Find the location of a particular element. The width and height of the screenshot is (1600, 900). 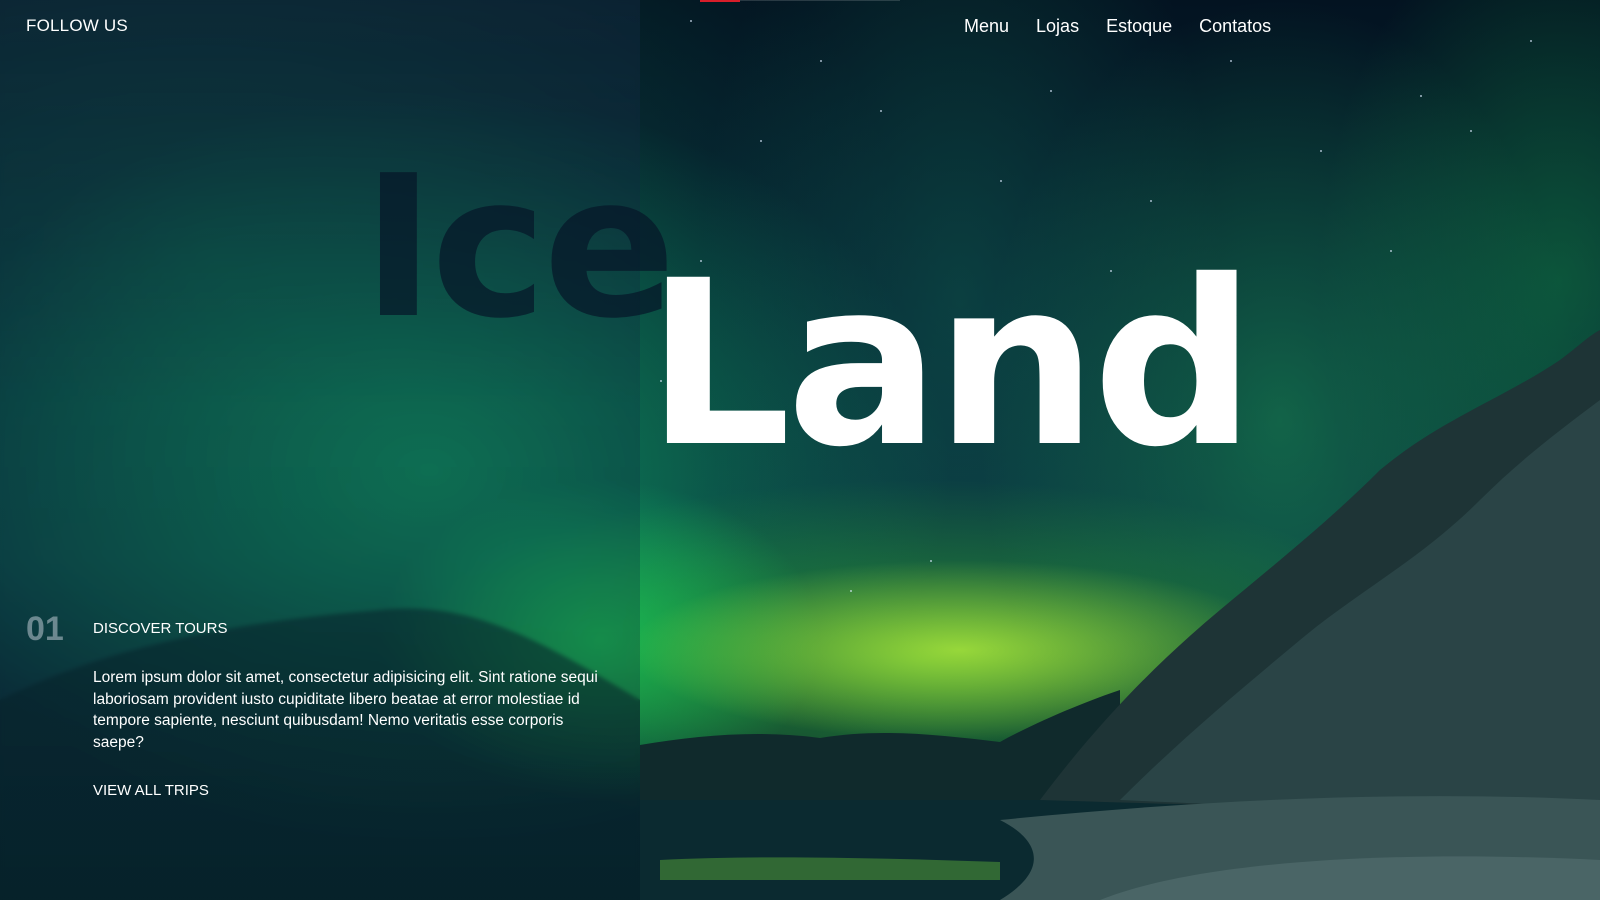

nav-item-lojas: Lojas is located at coordinates (1057, 26).